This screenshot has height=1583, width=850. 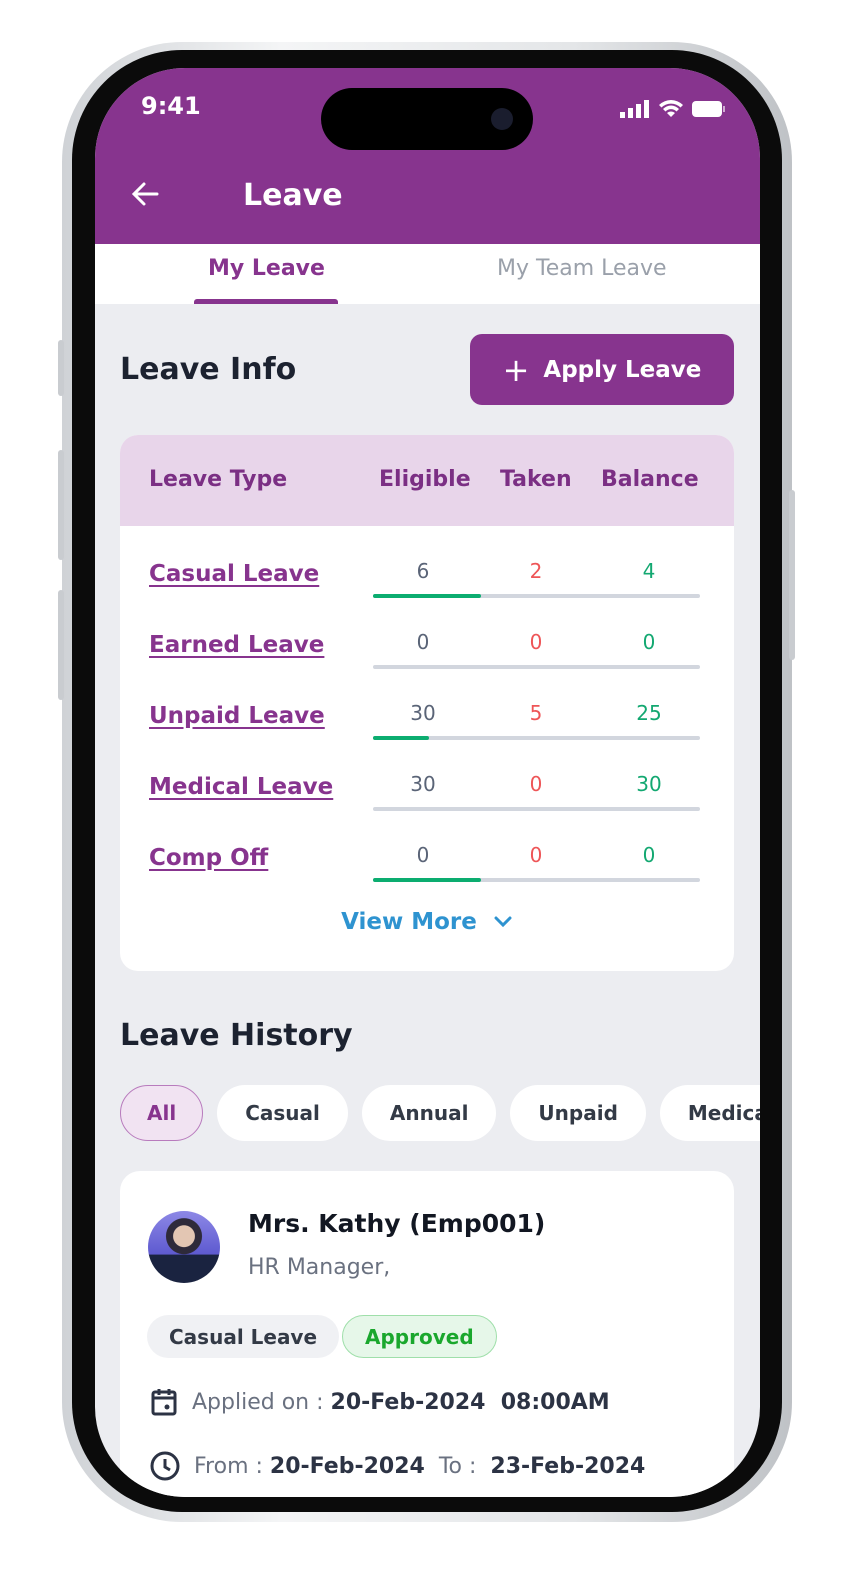 I want to click on apply-leave-button: + Apply Leave, so click(x=602, y=369).